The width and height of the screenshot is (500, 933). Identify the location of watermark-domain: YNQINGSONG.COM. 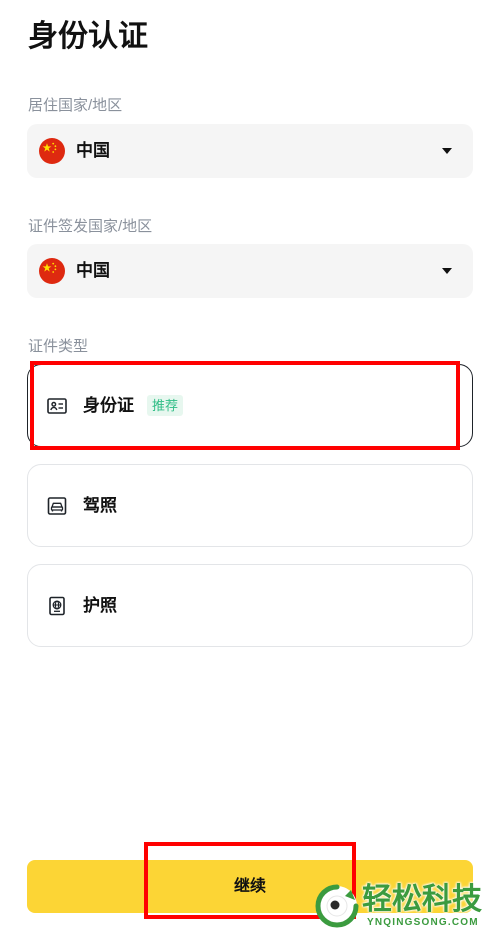
(423, 922).